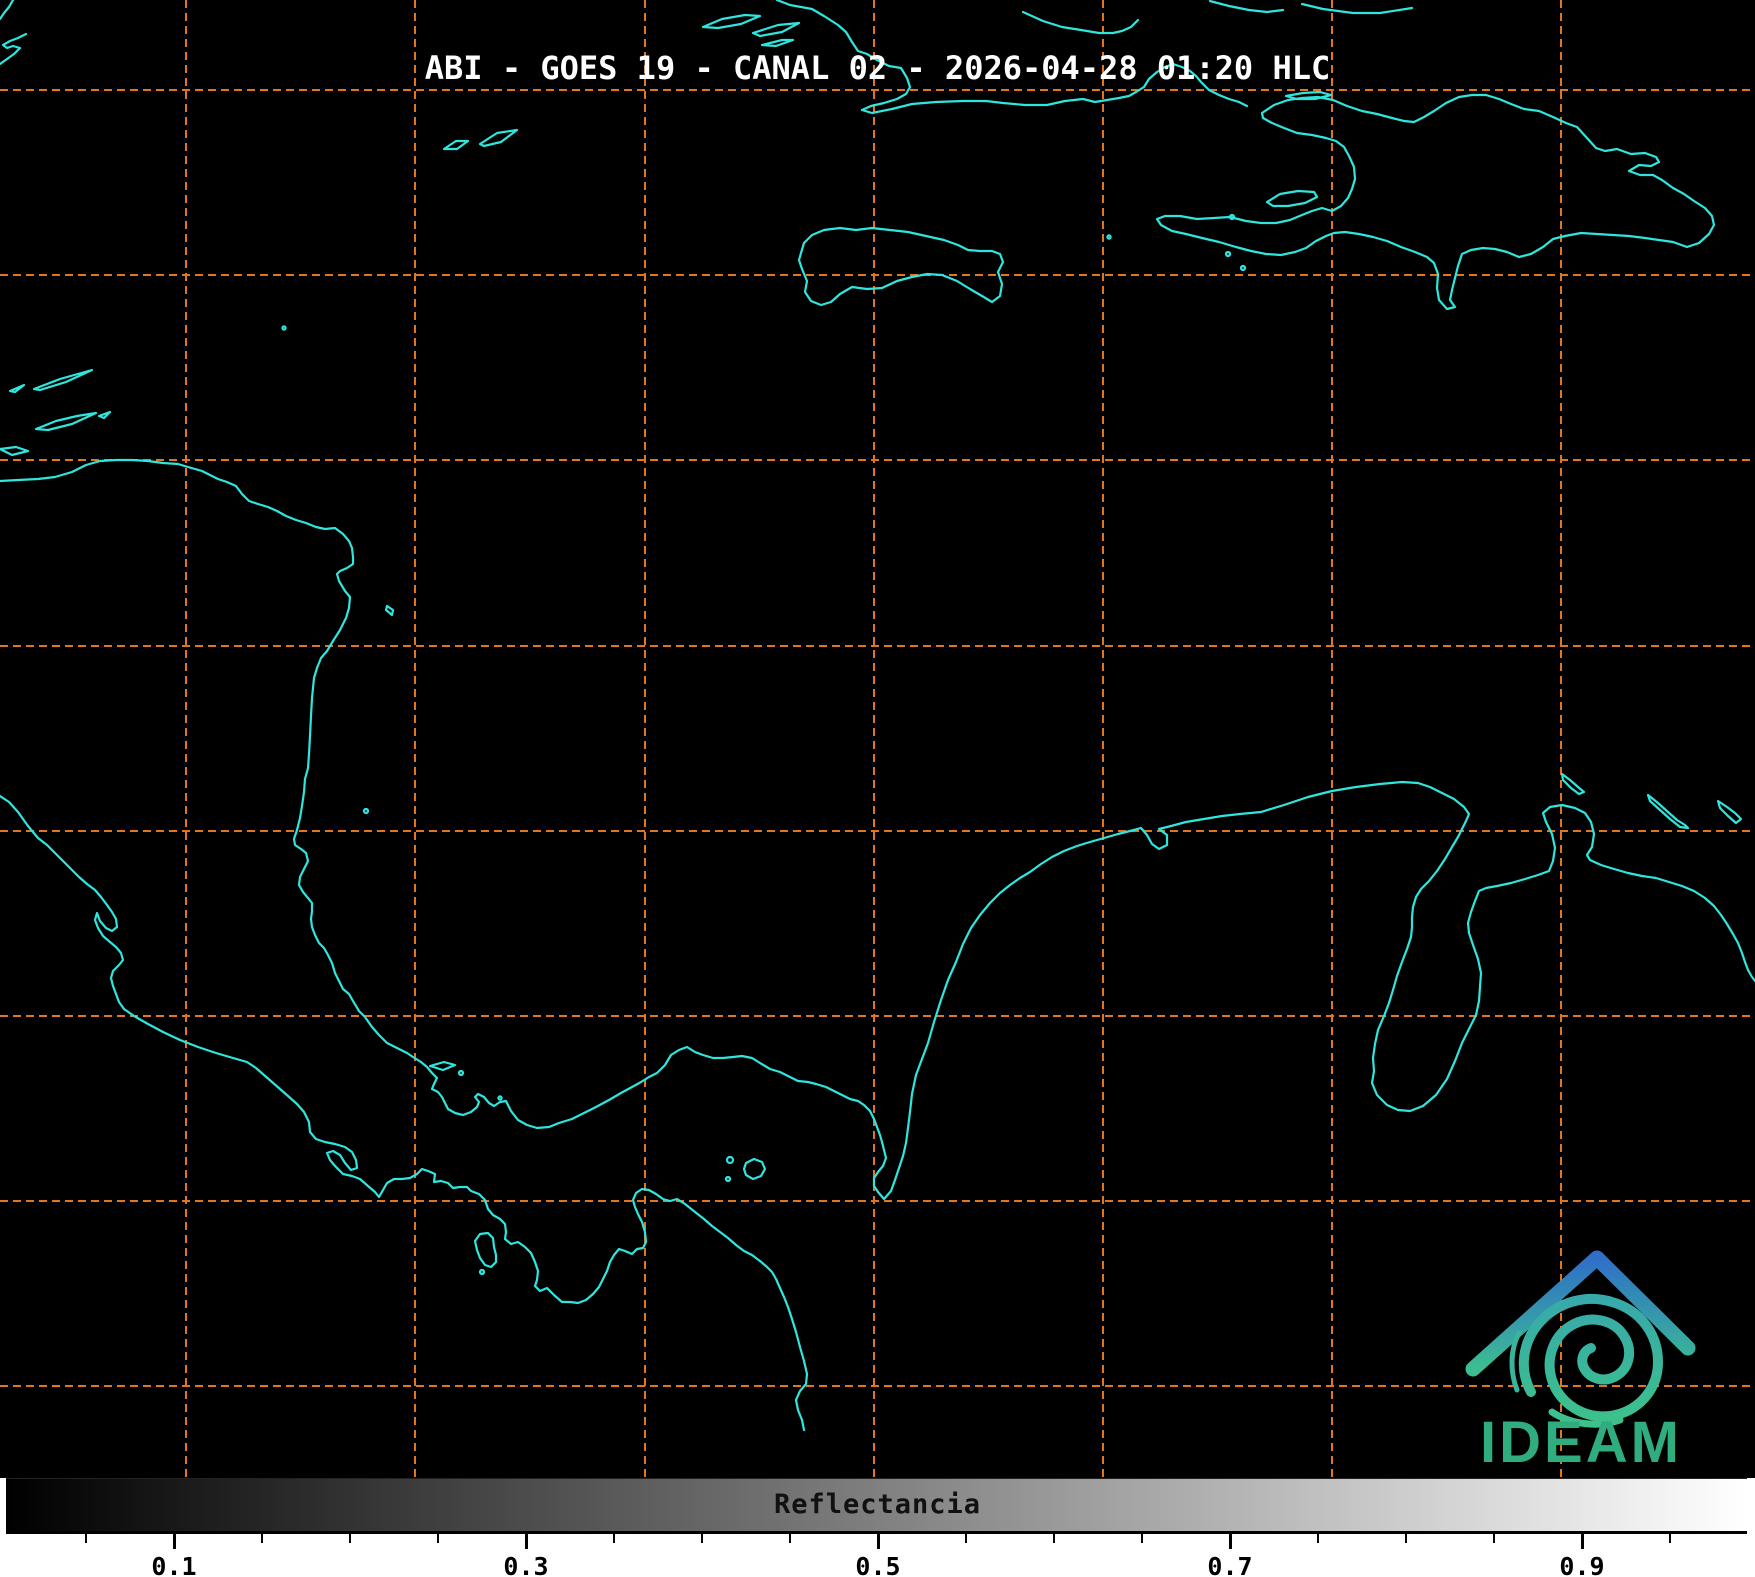 The width and height of the screenshot is (1755, 1577). Describe the element at coordinates (1591, 1358) in the screenshot. I see `logo-spiral-icon` at that location.